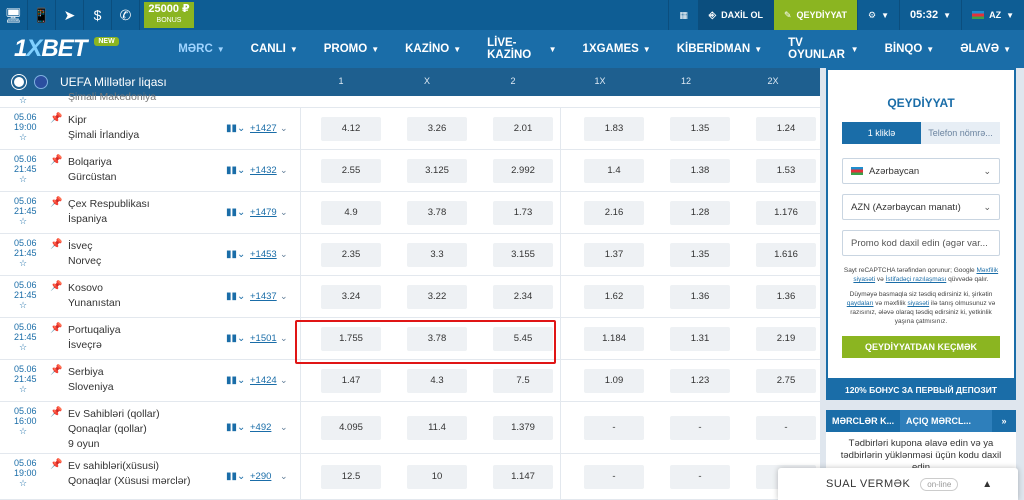 This screenshot has height=500, width=1024. I want to click on more-markets-link: +1432, so click(263, 170).